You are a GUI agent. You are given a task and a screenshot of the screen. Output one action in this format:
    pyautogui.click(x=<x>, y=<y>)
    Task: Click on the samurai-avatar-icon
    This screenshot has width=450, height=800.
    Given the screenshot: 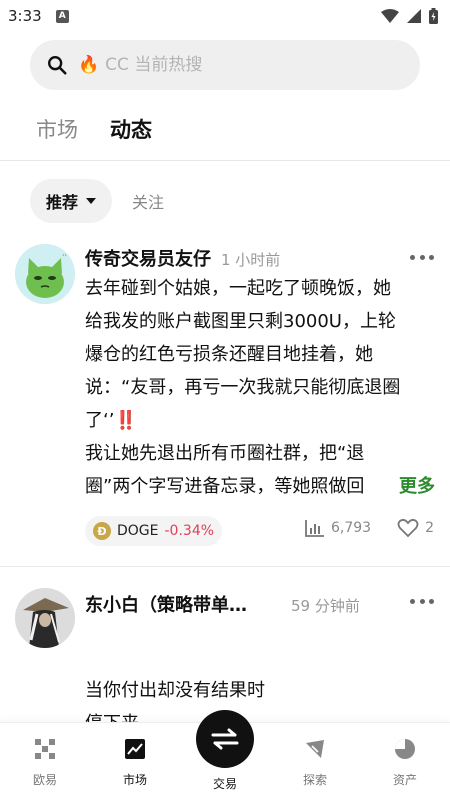 What is the action you would take?
    pyautogui.click(x=45, y=618)
    